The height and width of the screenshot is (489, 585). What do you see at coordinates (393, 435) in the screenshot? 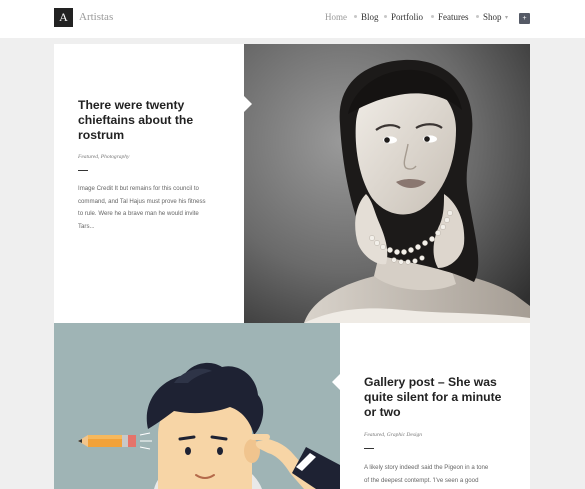
I see `post-categories: Featured, Graphic Design` at bounding box center [393, 435].